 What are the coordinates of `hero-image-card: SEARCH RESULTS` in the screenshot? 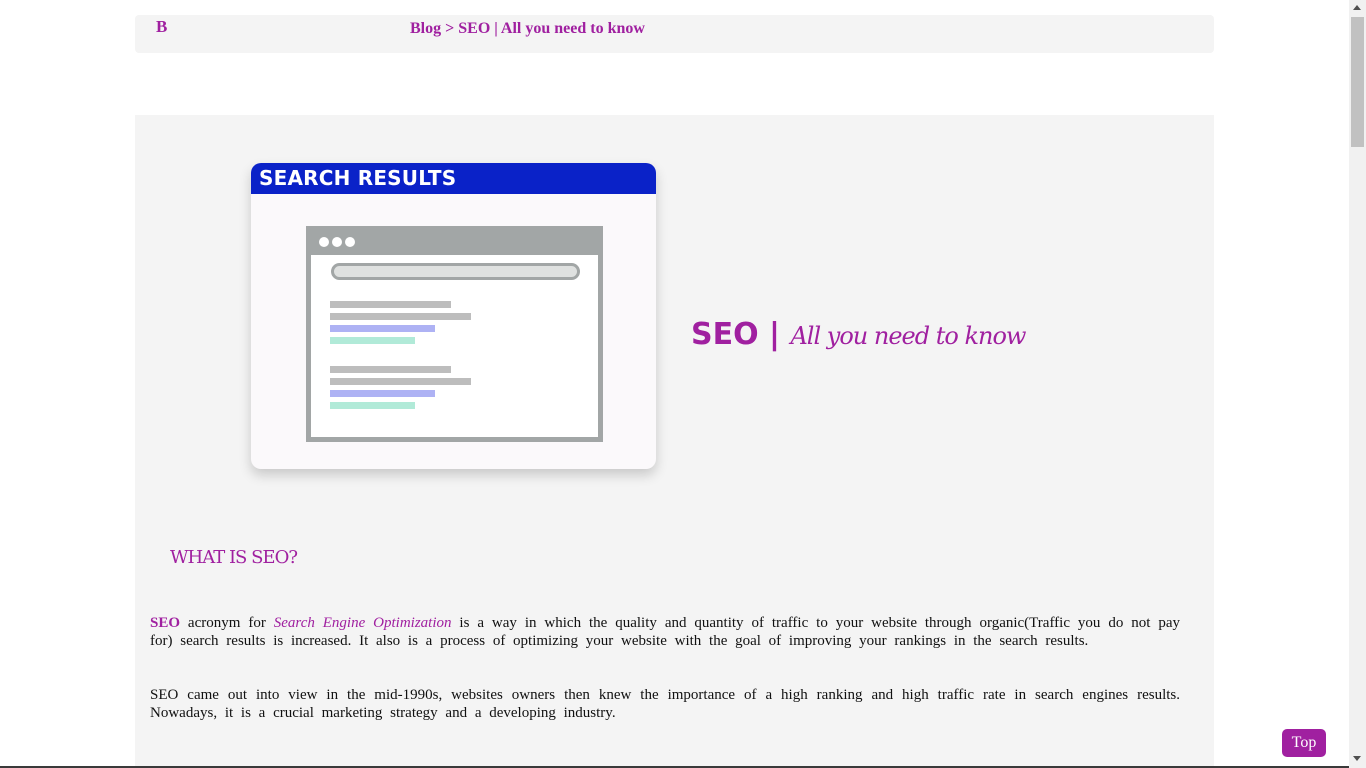 It's located at (453, 316).